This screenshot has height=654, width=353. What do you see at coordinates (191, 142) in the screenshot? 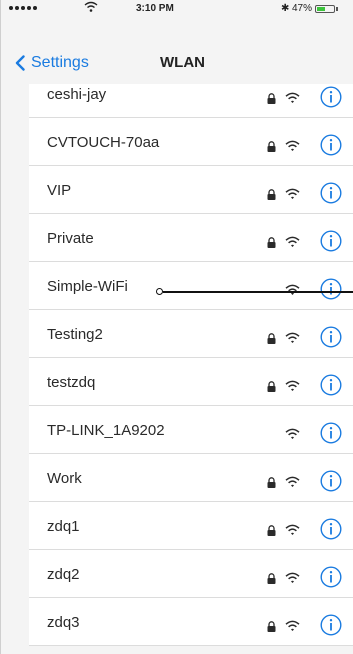
I see `network-row: CVTOUCH-70aa` at bounding box center [191, 142].